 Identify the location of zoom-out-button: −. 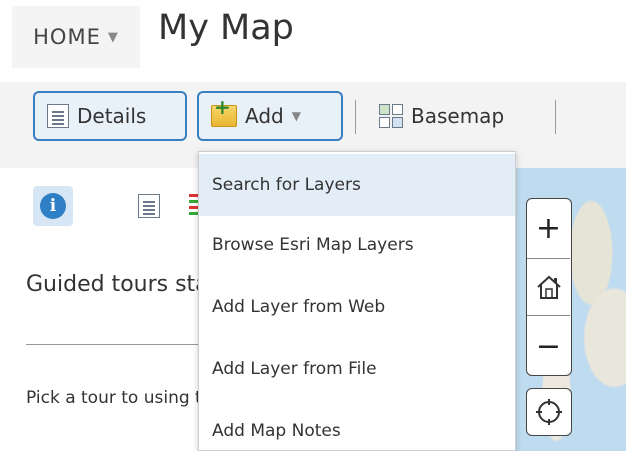
(548, 346).